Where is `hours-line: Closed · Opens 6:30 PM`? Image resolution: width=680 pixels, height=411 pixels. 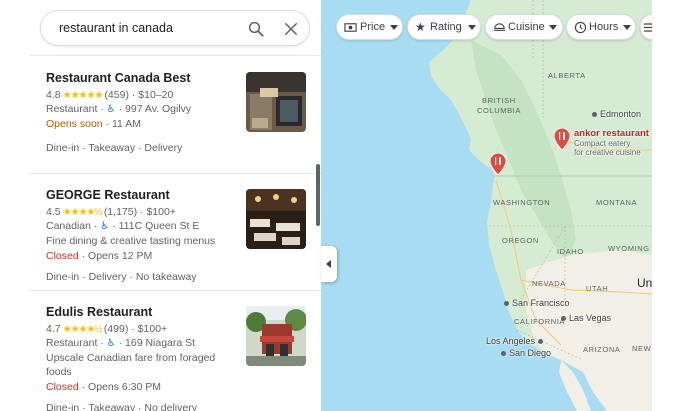 hours-line: Closed · Opens 6:30 PM is located at coordinates (103, 387).